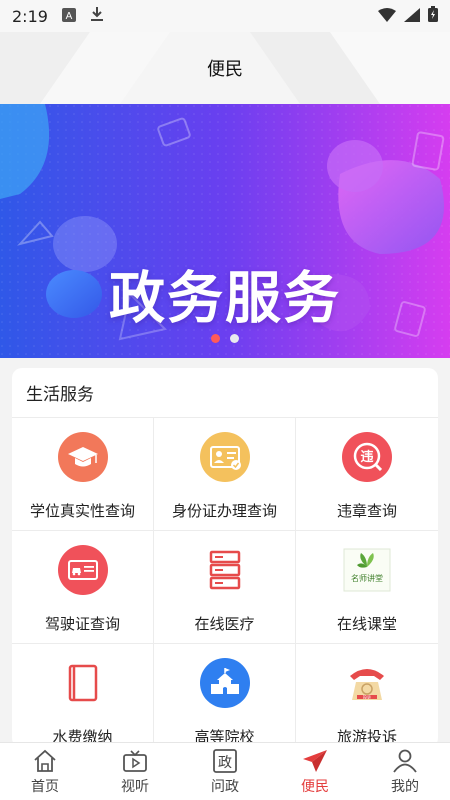 Image resolution: width=450 pixels, height=800 pixels. I want to click on tab-home: 首页, so click(45, 771).